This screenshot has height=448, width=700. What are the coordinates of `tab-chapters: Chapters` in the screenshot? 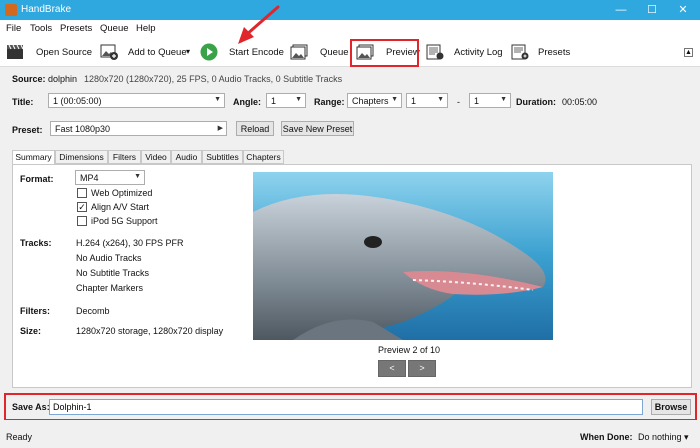 It's located at (263, 157).